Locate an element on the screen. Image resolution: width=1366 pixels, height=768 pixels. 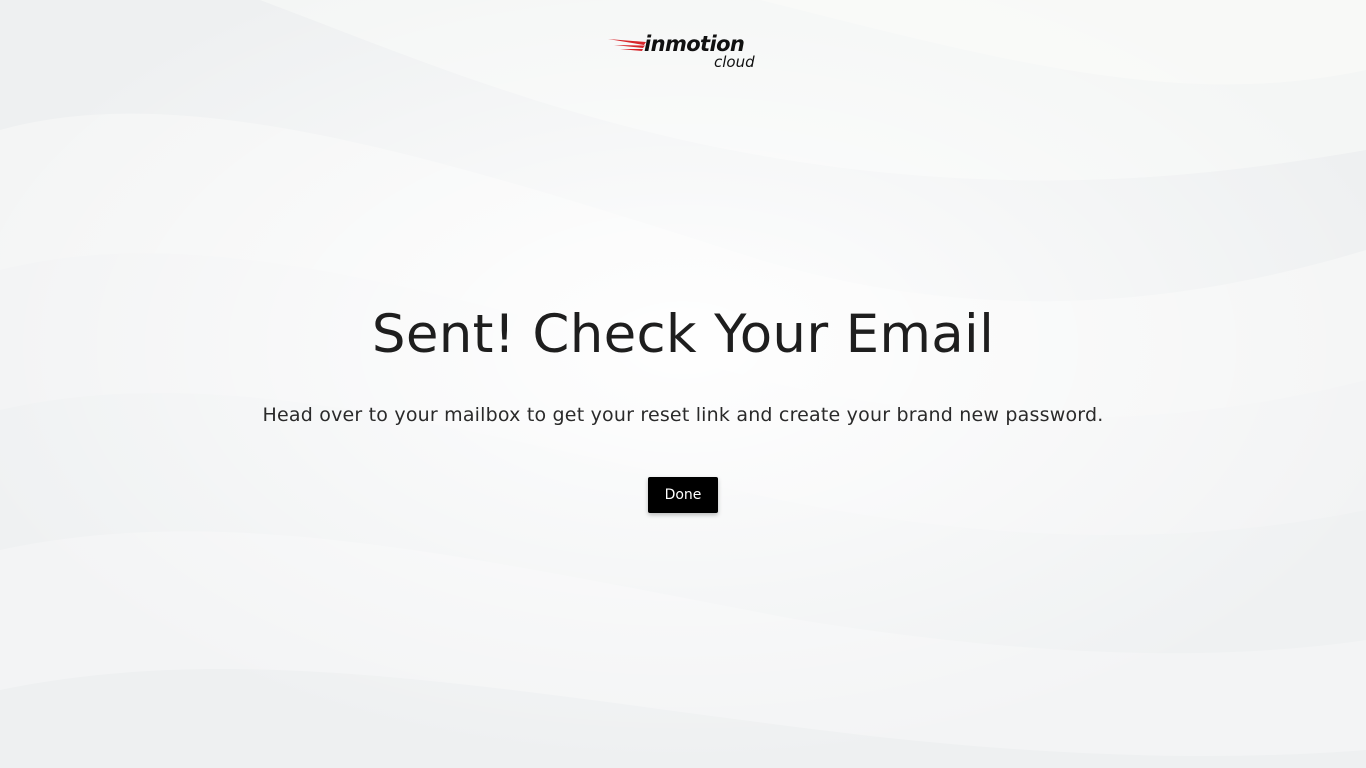
done-button: Done is located at coordinates (683, 495).